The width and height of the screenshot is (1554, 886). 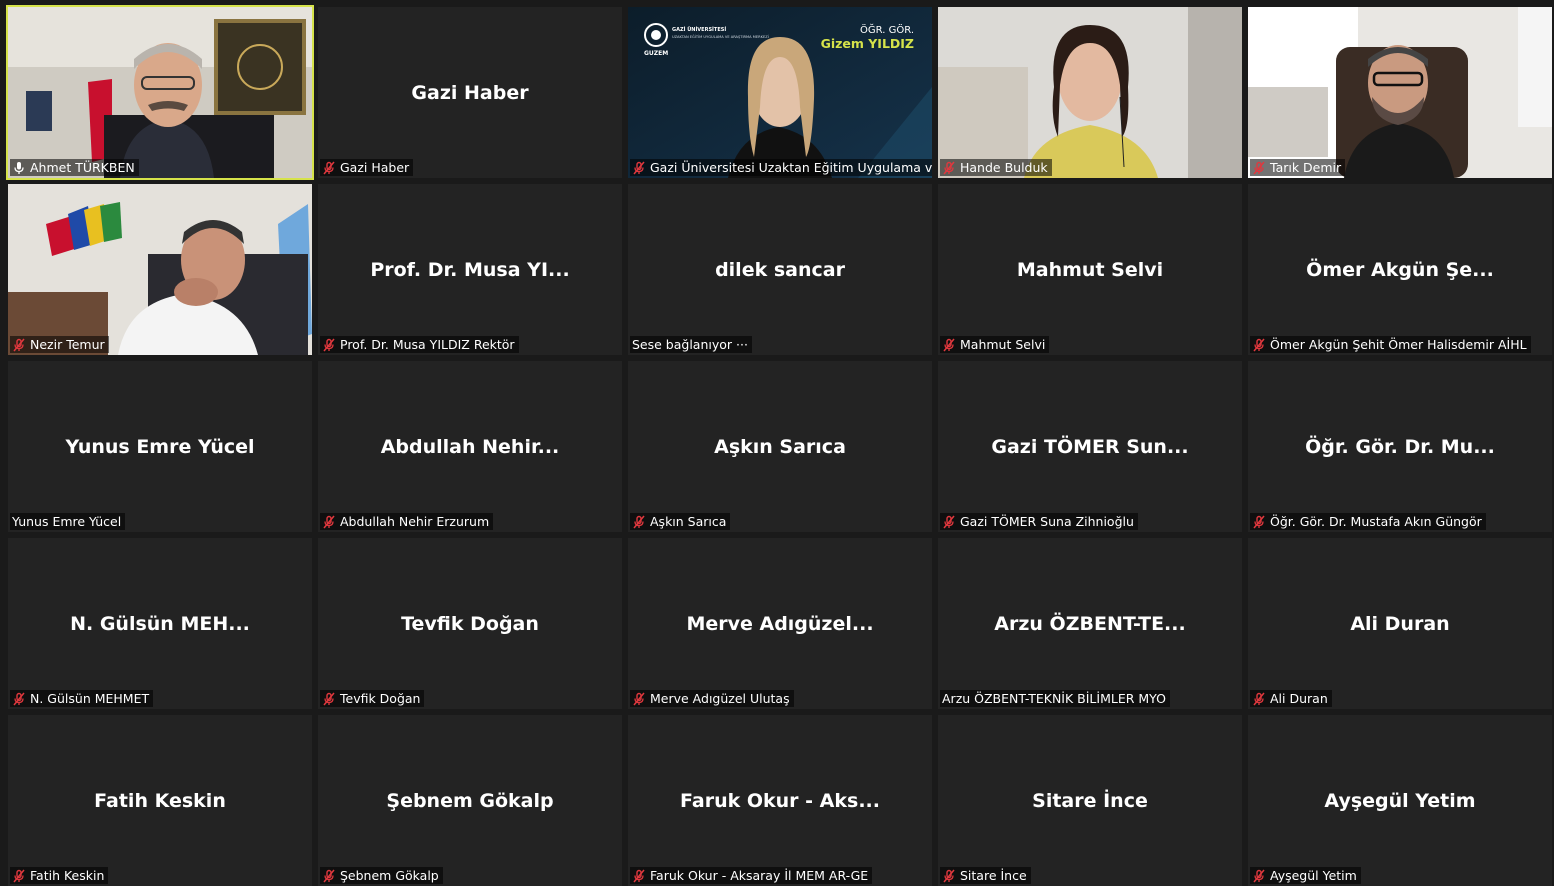 I want to click on participant-display-name: Mahmut Selvi, so click(x=1090, y=269).